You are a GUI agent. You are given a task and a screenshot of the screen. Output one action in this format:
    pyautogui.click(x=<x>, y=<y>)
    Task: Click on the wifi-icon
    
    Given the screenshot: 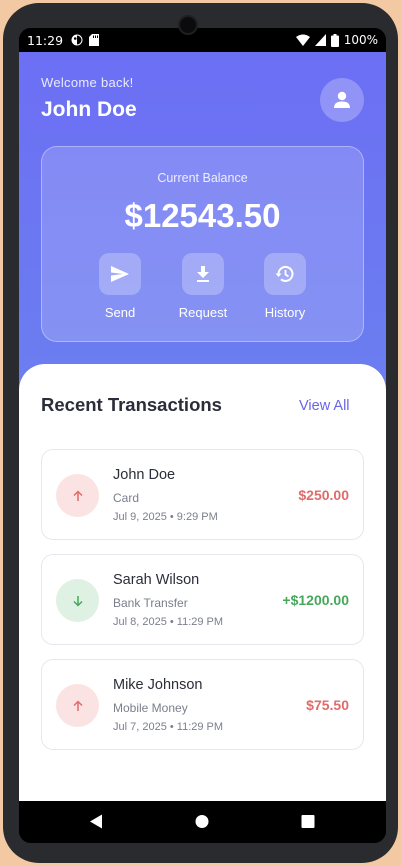 What is the action you would take?
    pyautogui.click(x=302, y=40)
    